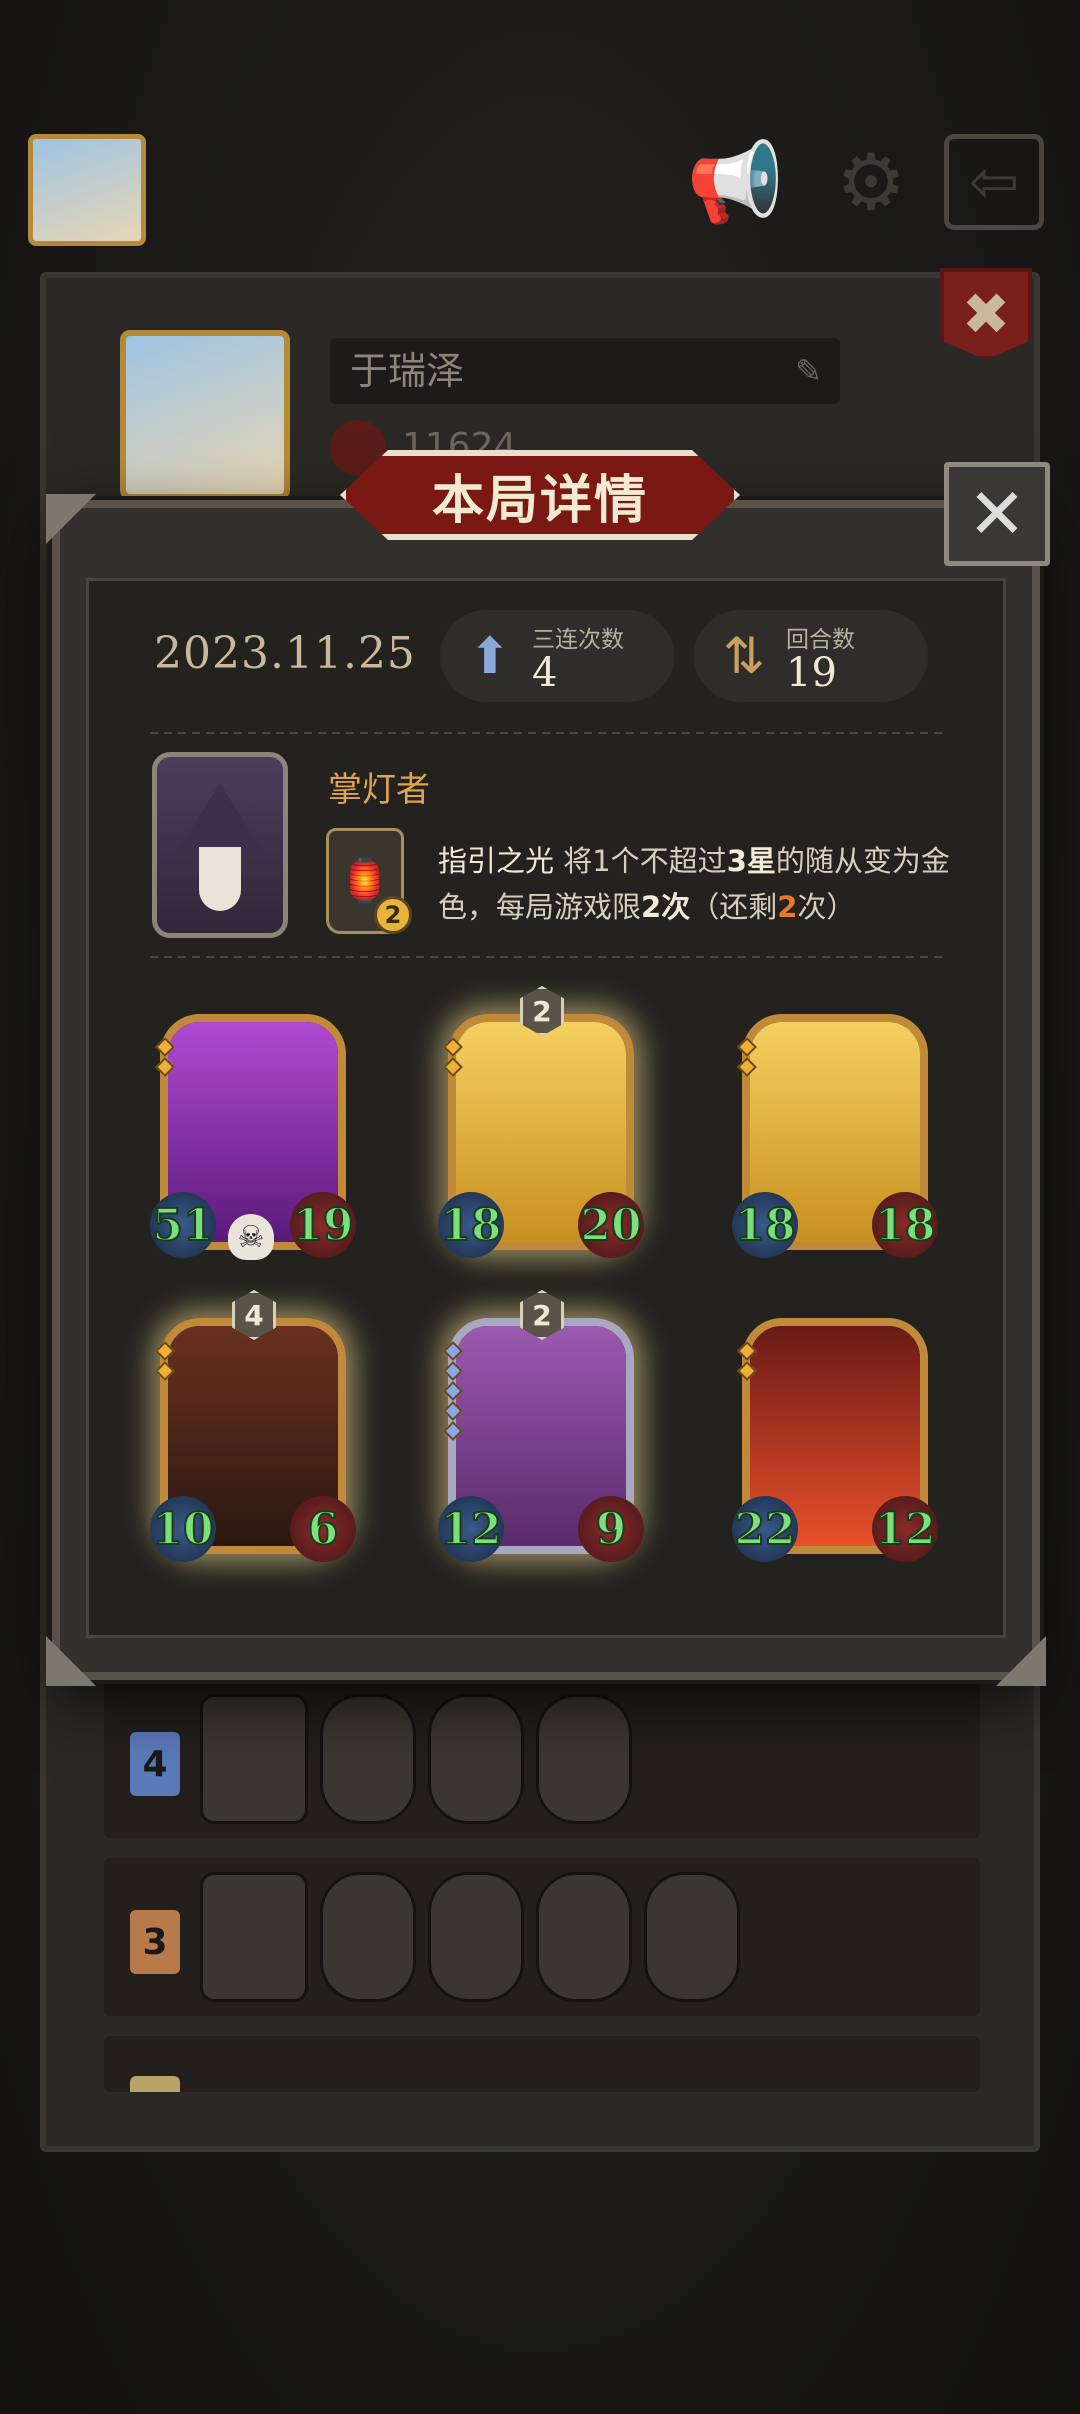 The image size is (1080, 2414). What do you see at coordinates (820, 640) in the screenshot?
I see `rounds-label: 回合数` at bounding box center [820, 640].